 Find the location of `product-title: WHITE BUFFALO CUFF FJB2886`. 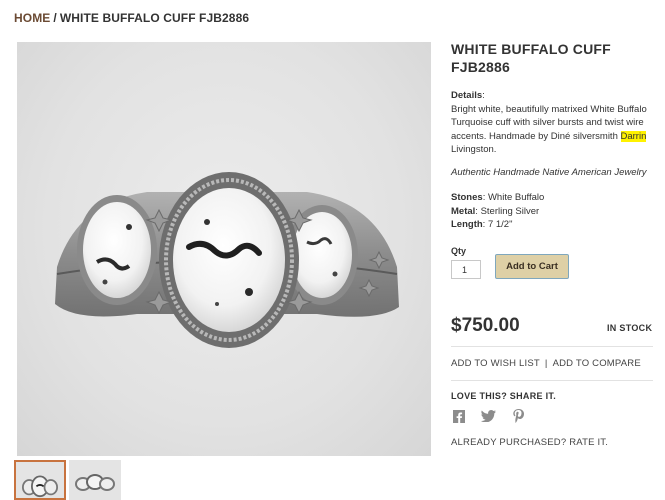

product-title: WHITE BUFFALO CUFF FJB2886 is located at coordinates (531, 58).